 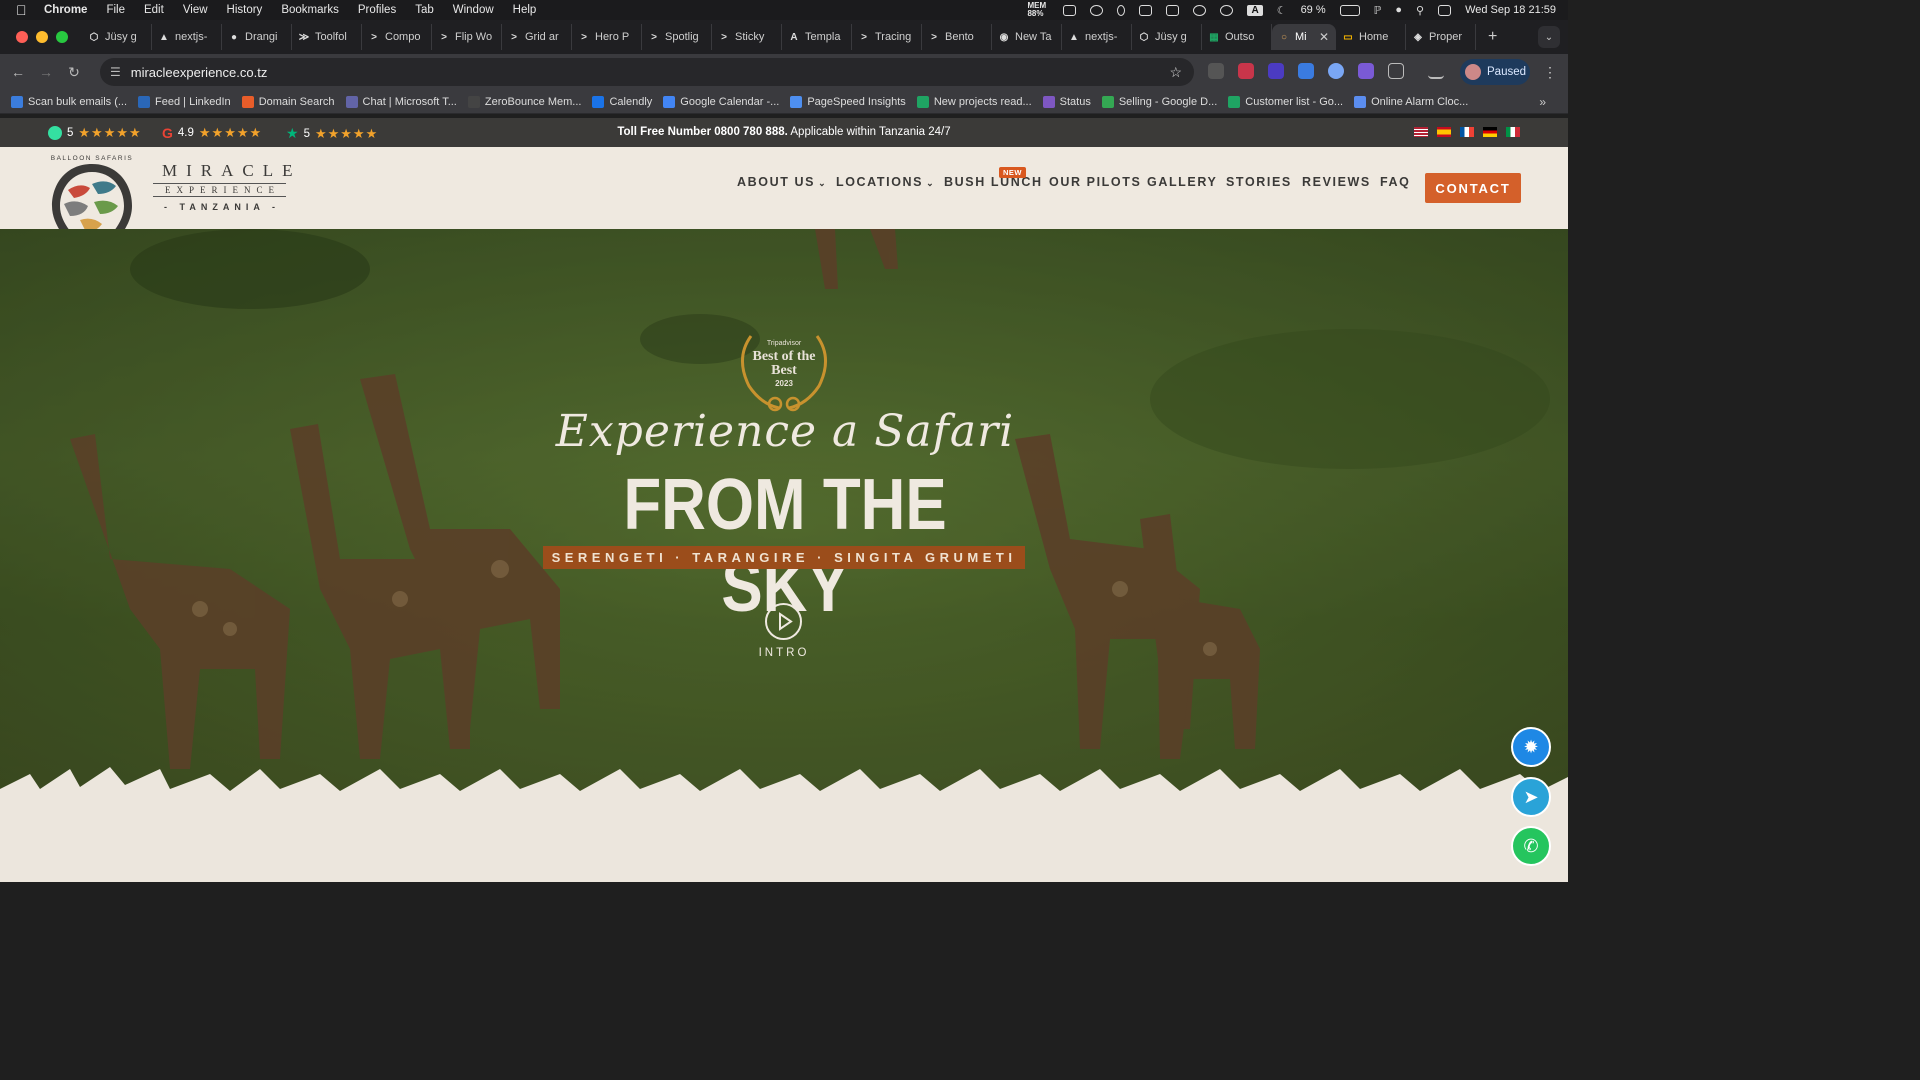 I want to click on forward-arrow-icon: →, so click(x=46, y=72).